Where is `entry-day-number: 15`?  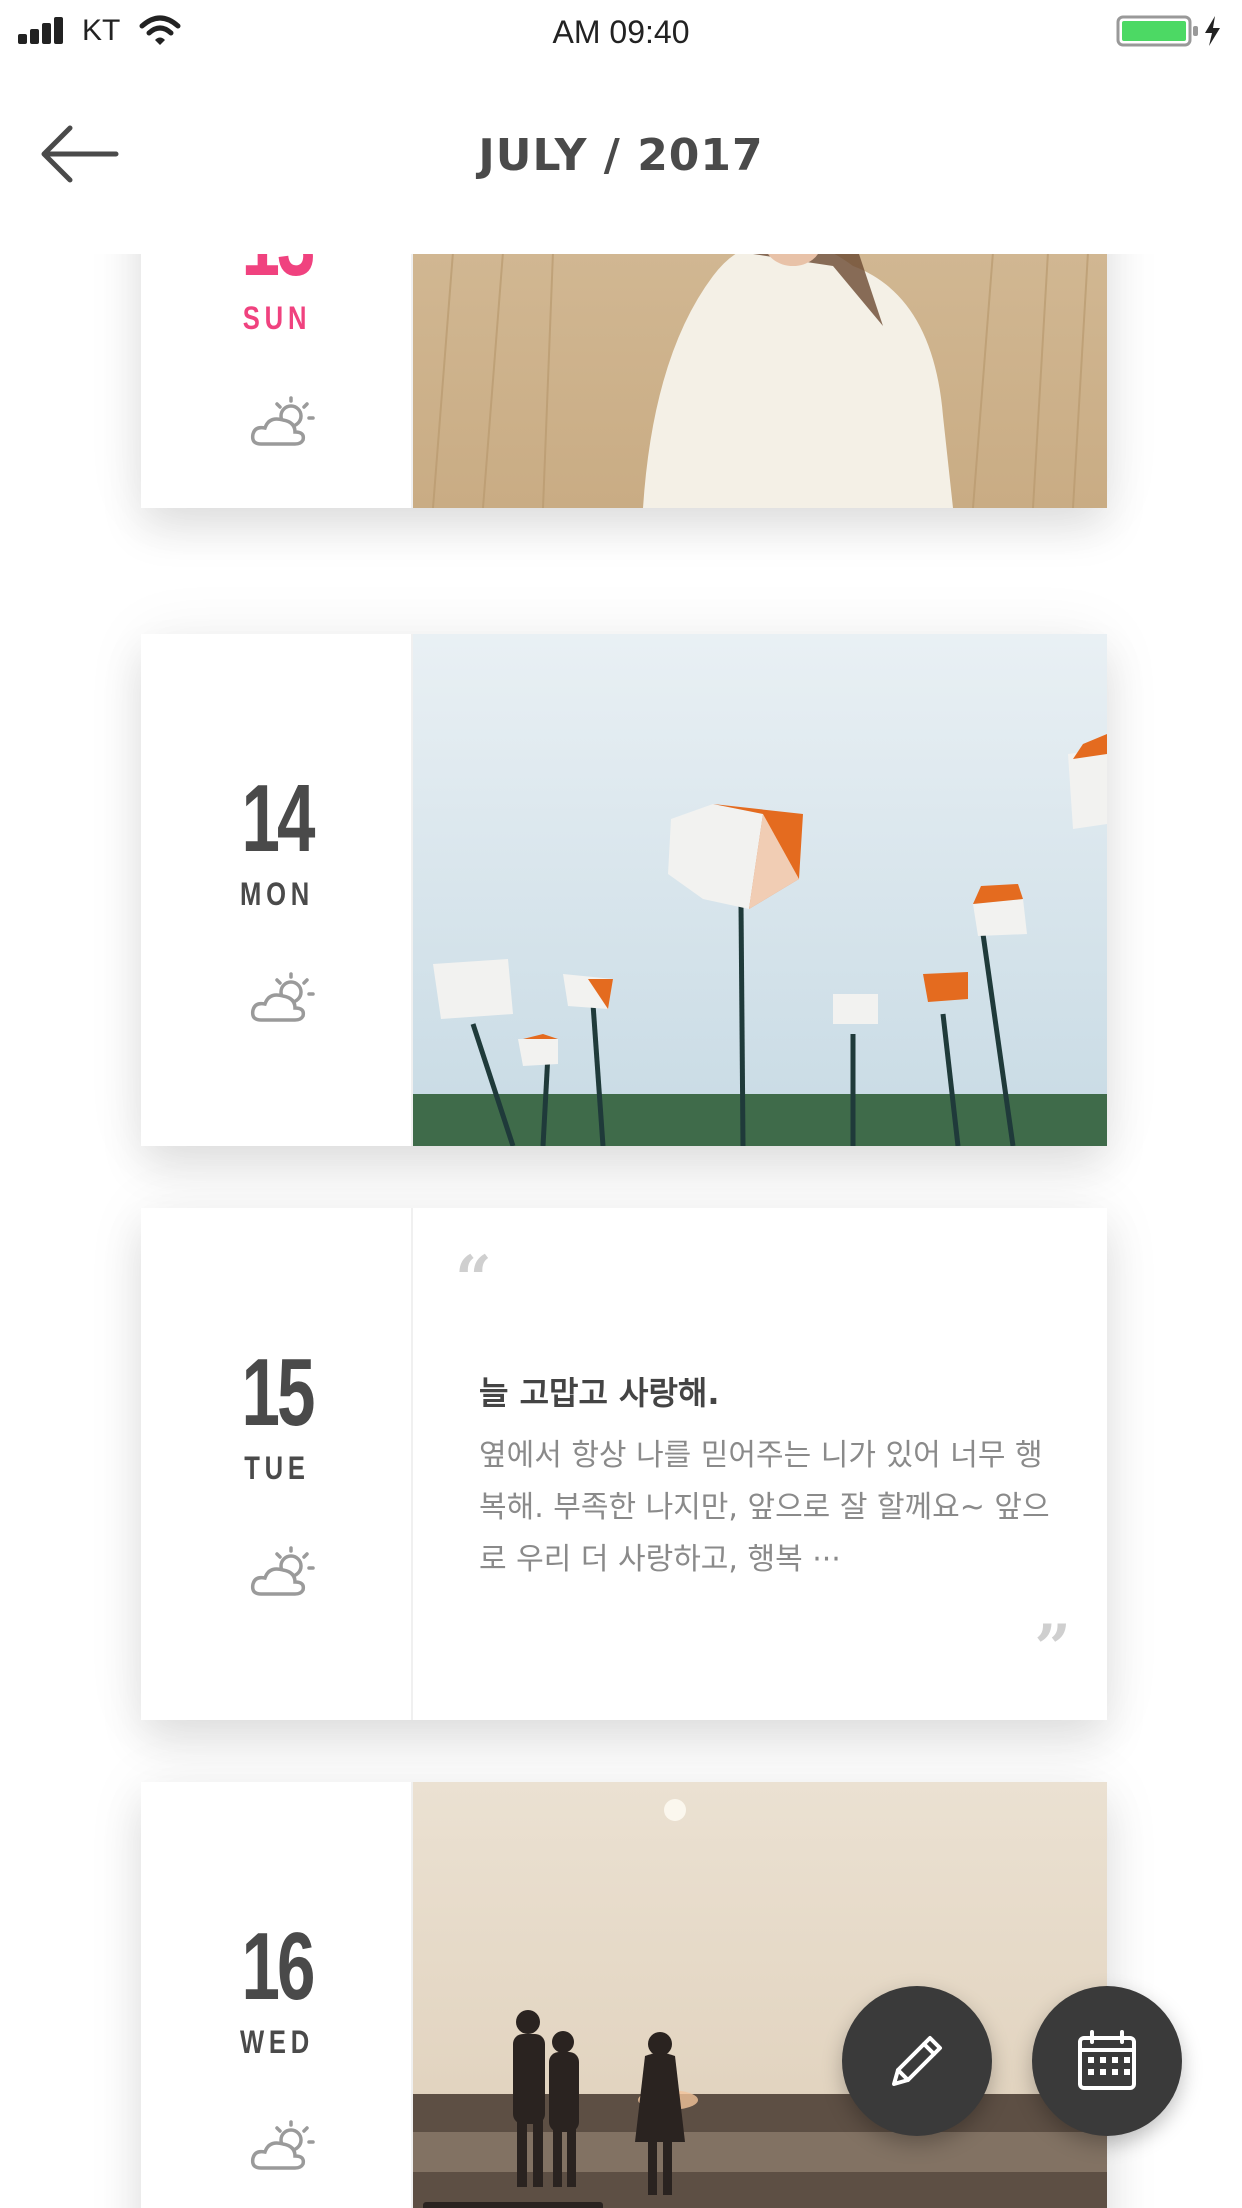
entry-day-number: 15 is located at coordinates (278, 1392).